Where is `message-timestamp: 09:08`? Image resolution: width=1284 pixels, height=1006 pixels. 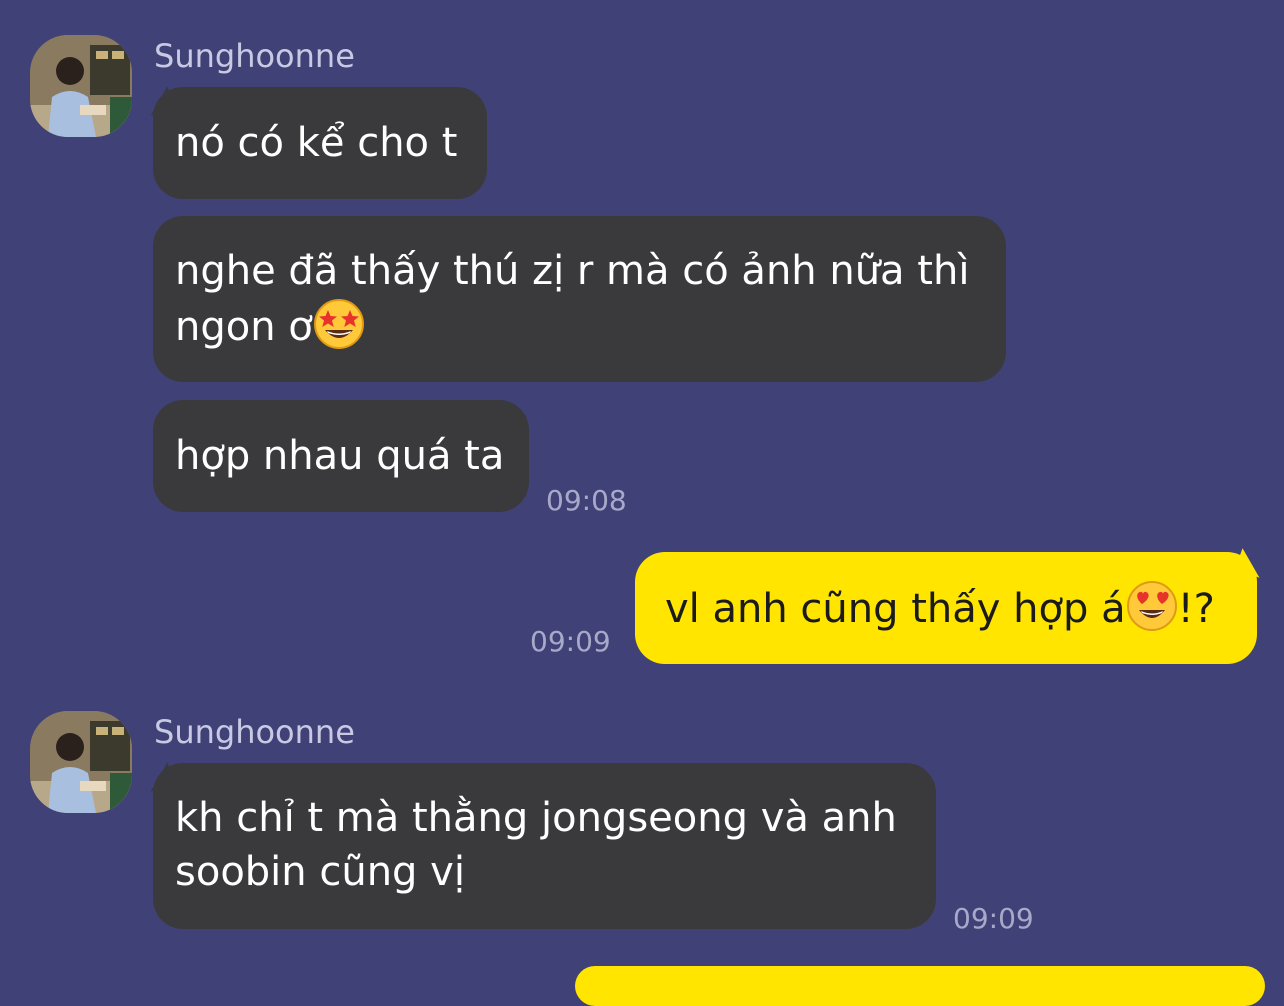
message-timestamp: 09:08 is located at coordinates (586, 500).